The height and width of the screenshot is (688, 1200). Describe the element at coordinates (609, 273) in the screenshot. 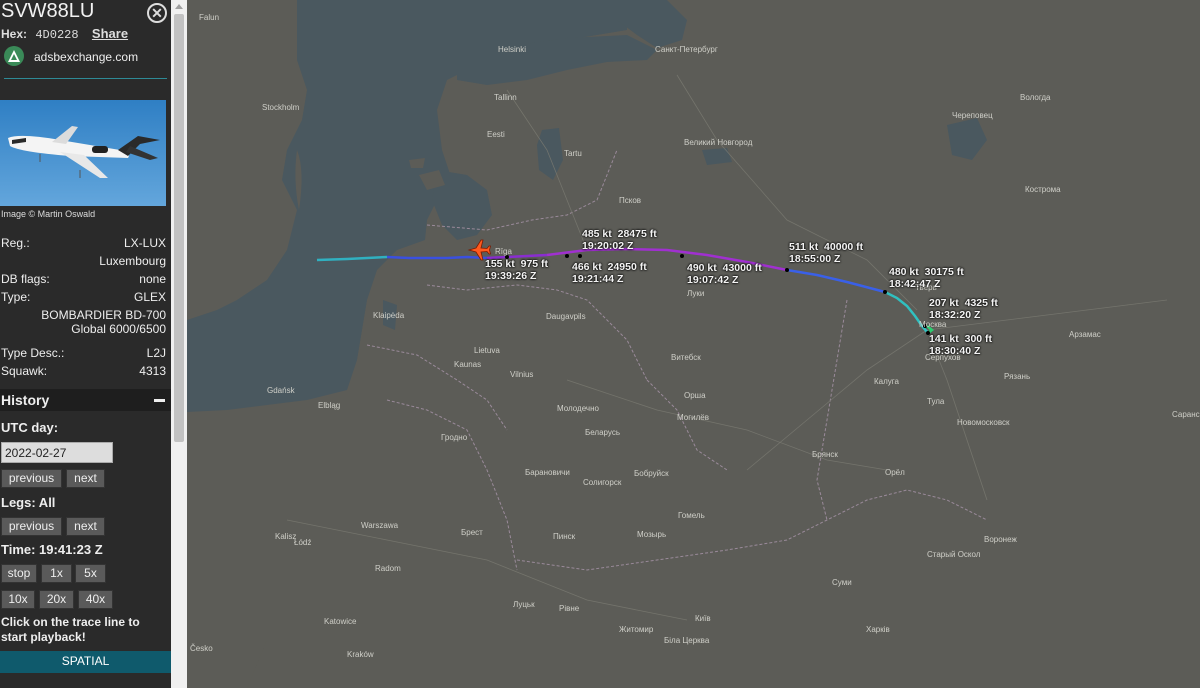

I see `track-label: 466 kt 24950 ft 19:21:44 Z` at that location.